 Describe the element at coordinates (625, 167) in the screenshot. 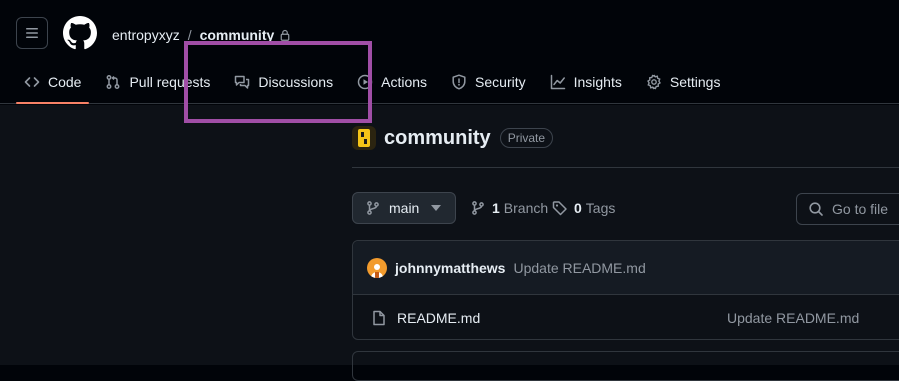

I see `header-divider` at that location.